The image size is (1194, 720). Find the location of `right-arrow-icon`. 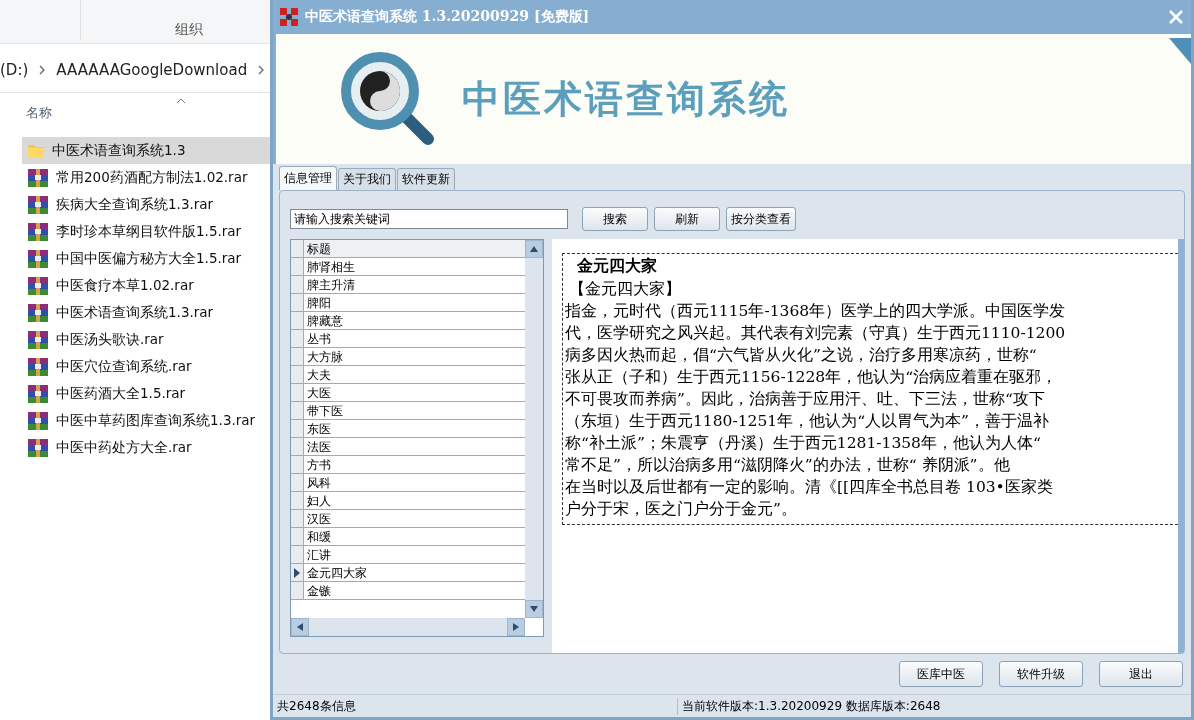

right-arrow-icon is located at coordinates (516, 627).